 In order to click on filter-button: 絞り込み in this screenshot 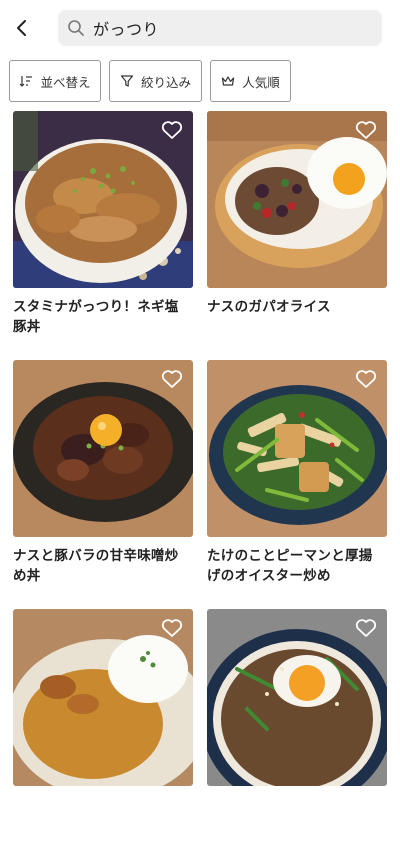, I will do `click(155, 81)`.